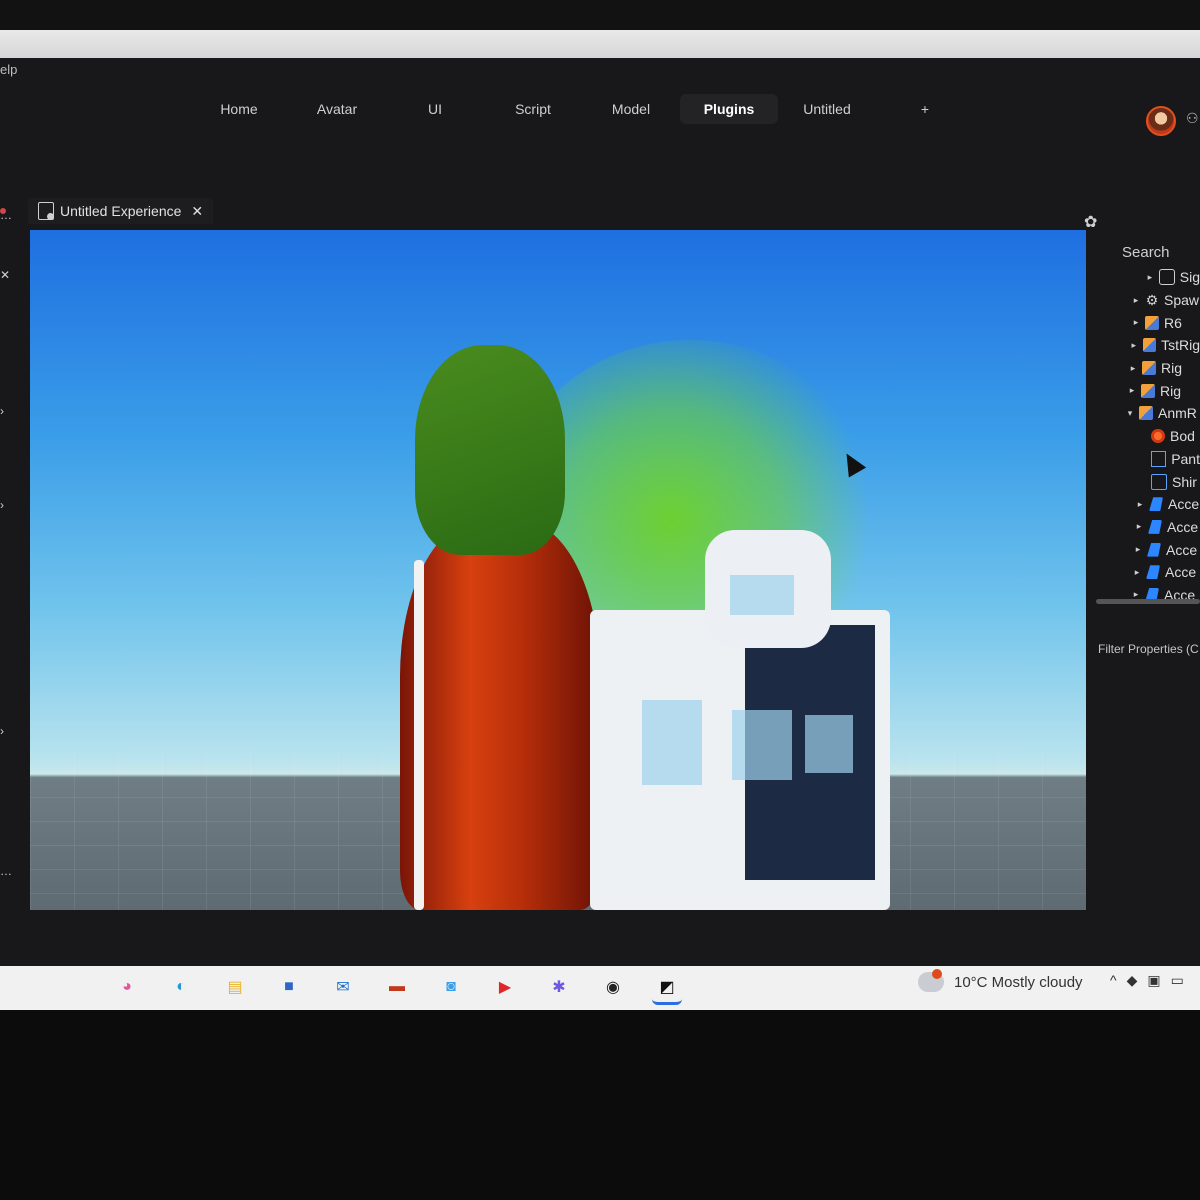 The height and width of the screenshot is (1200, 1200). I want to click on shirt-icon, so click(1159, 481).